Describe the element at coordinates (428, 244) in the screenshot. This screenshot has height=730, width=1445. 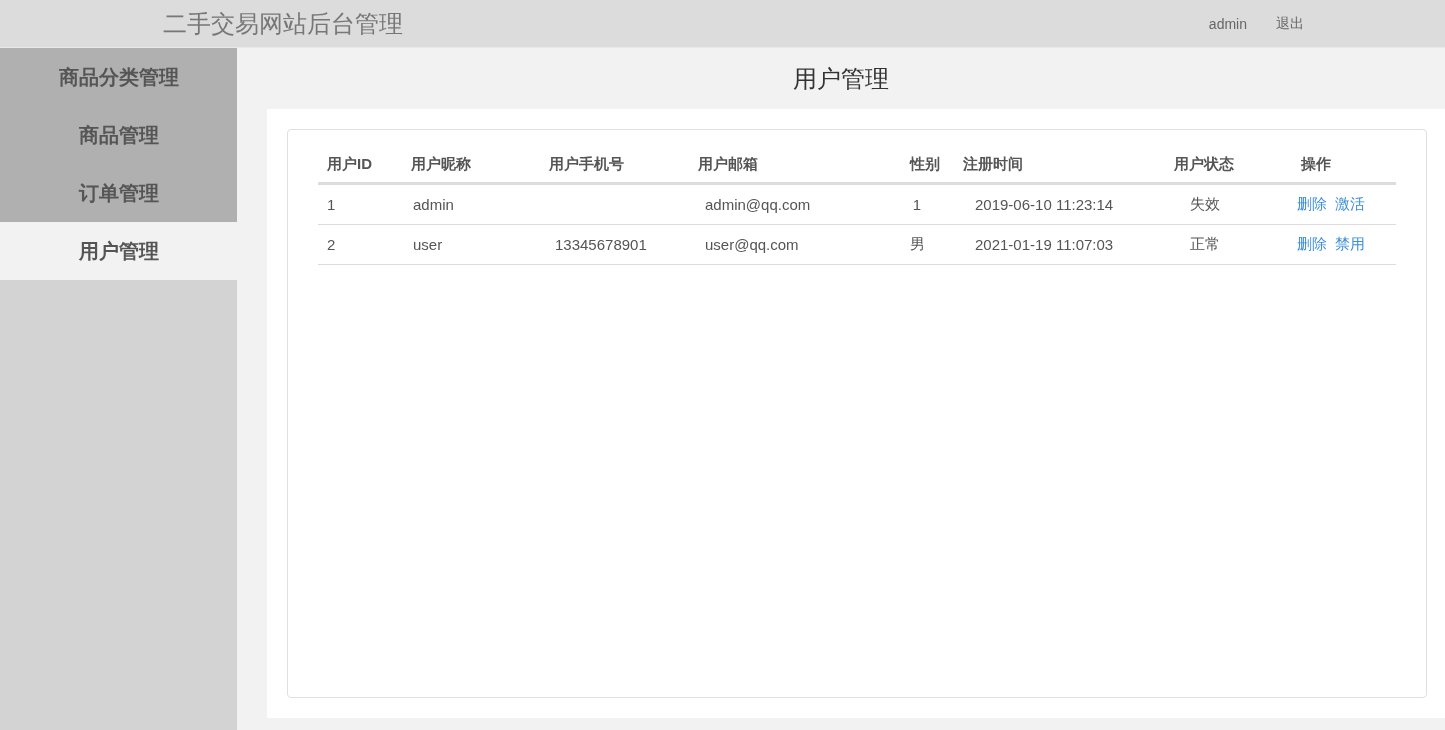
I see `table-cell: user` at that location.